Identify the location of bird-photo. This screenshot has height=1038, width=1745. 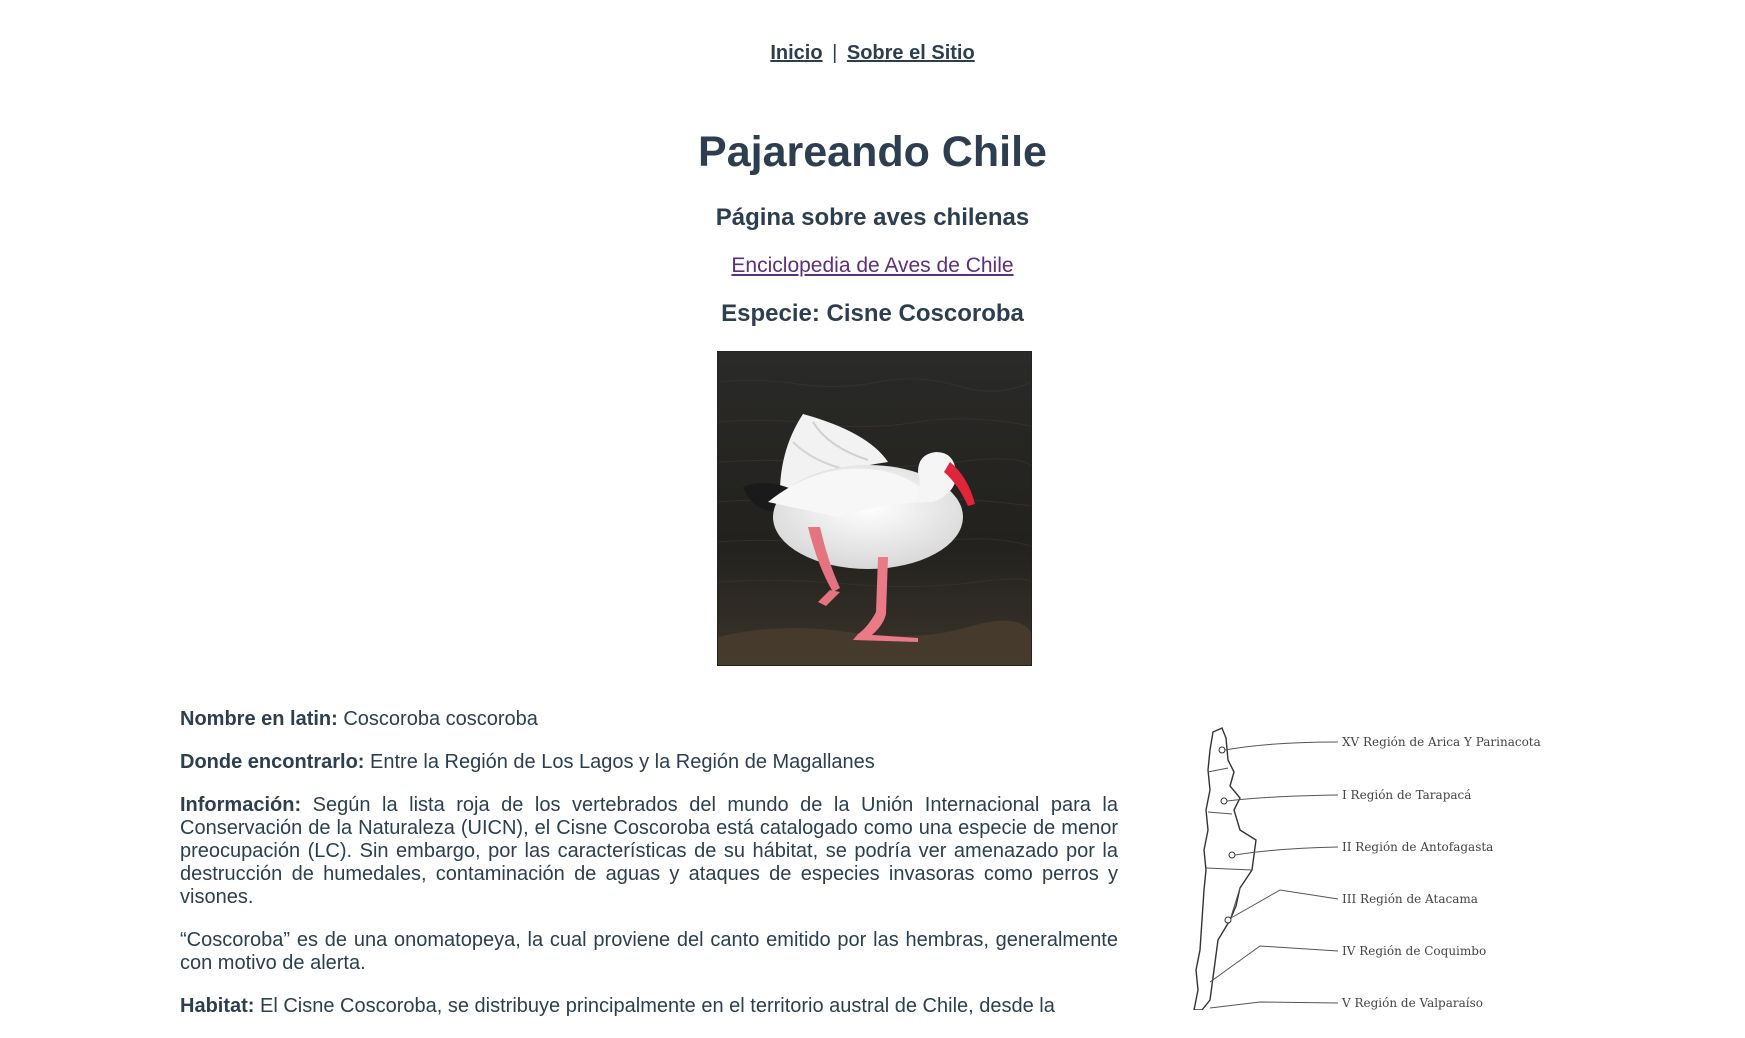
(874, 508).